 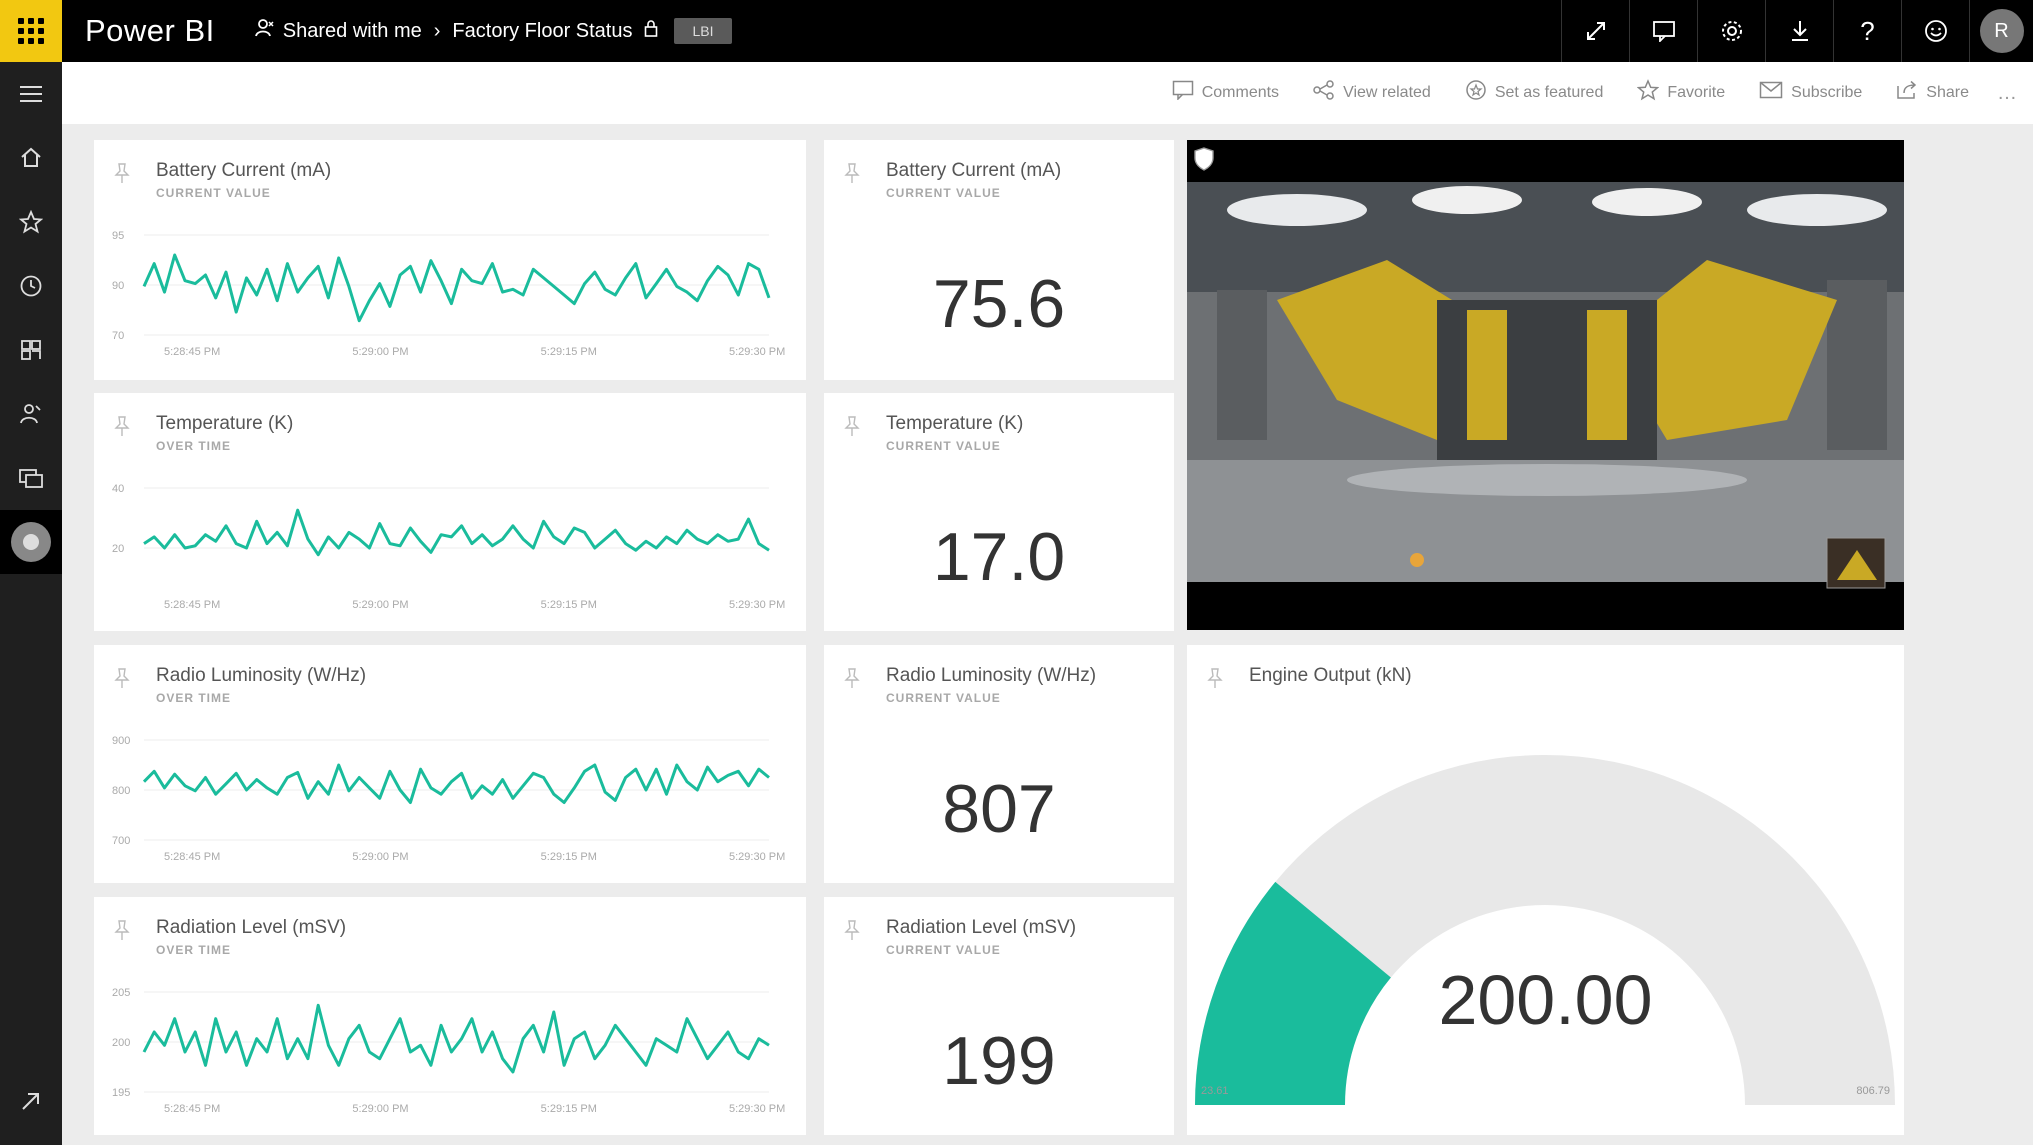 I want to click on comments-label: Comments, so click(x=1240, y=92).